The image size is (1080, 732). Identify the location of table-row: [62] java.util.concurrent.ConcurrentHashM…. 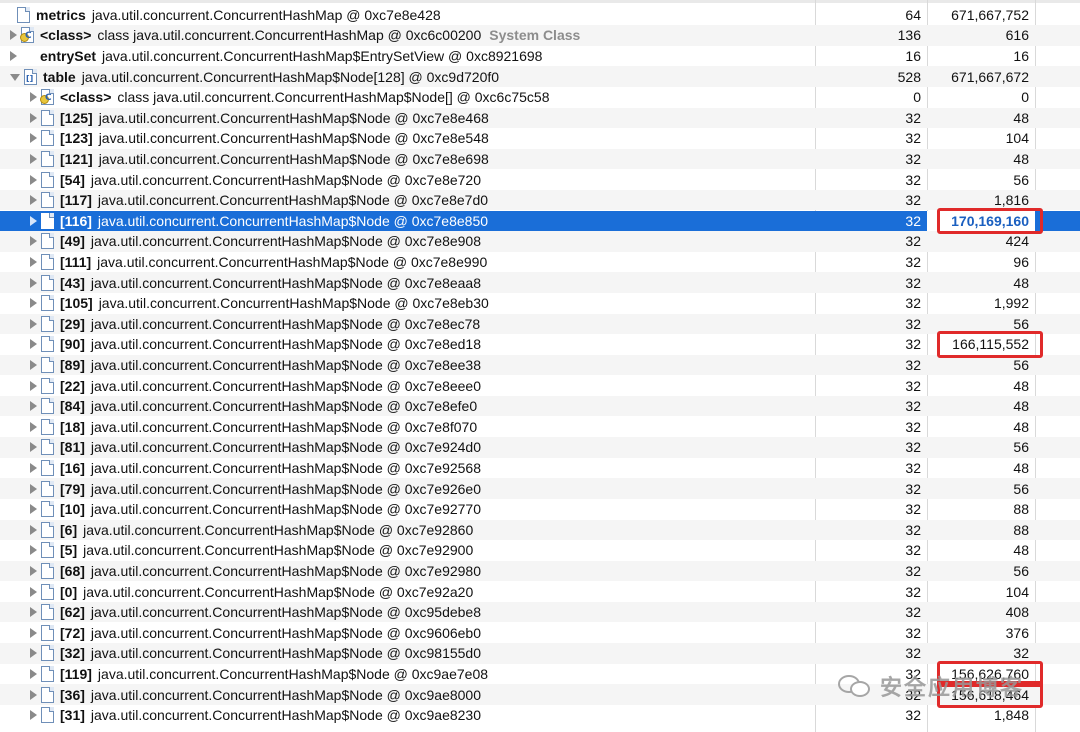
(540, 612).